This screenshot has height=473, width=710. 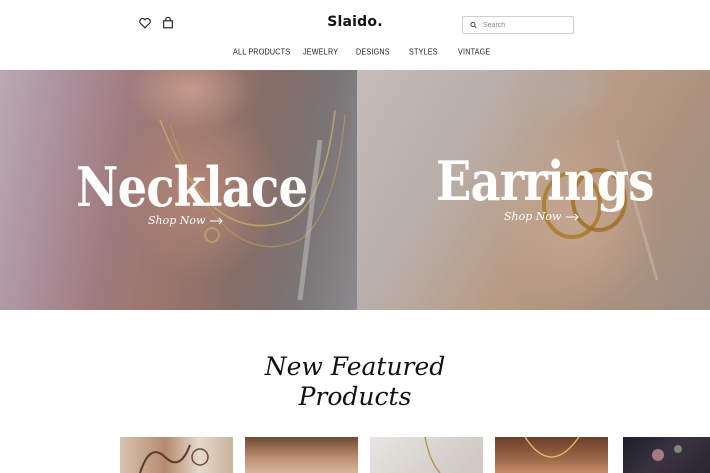 I want to click on nav-item-designs: DESIGNS, so click(x=373, y=51).